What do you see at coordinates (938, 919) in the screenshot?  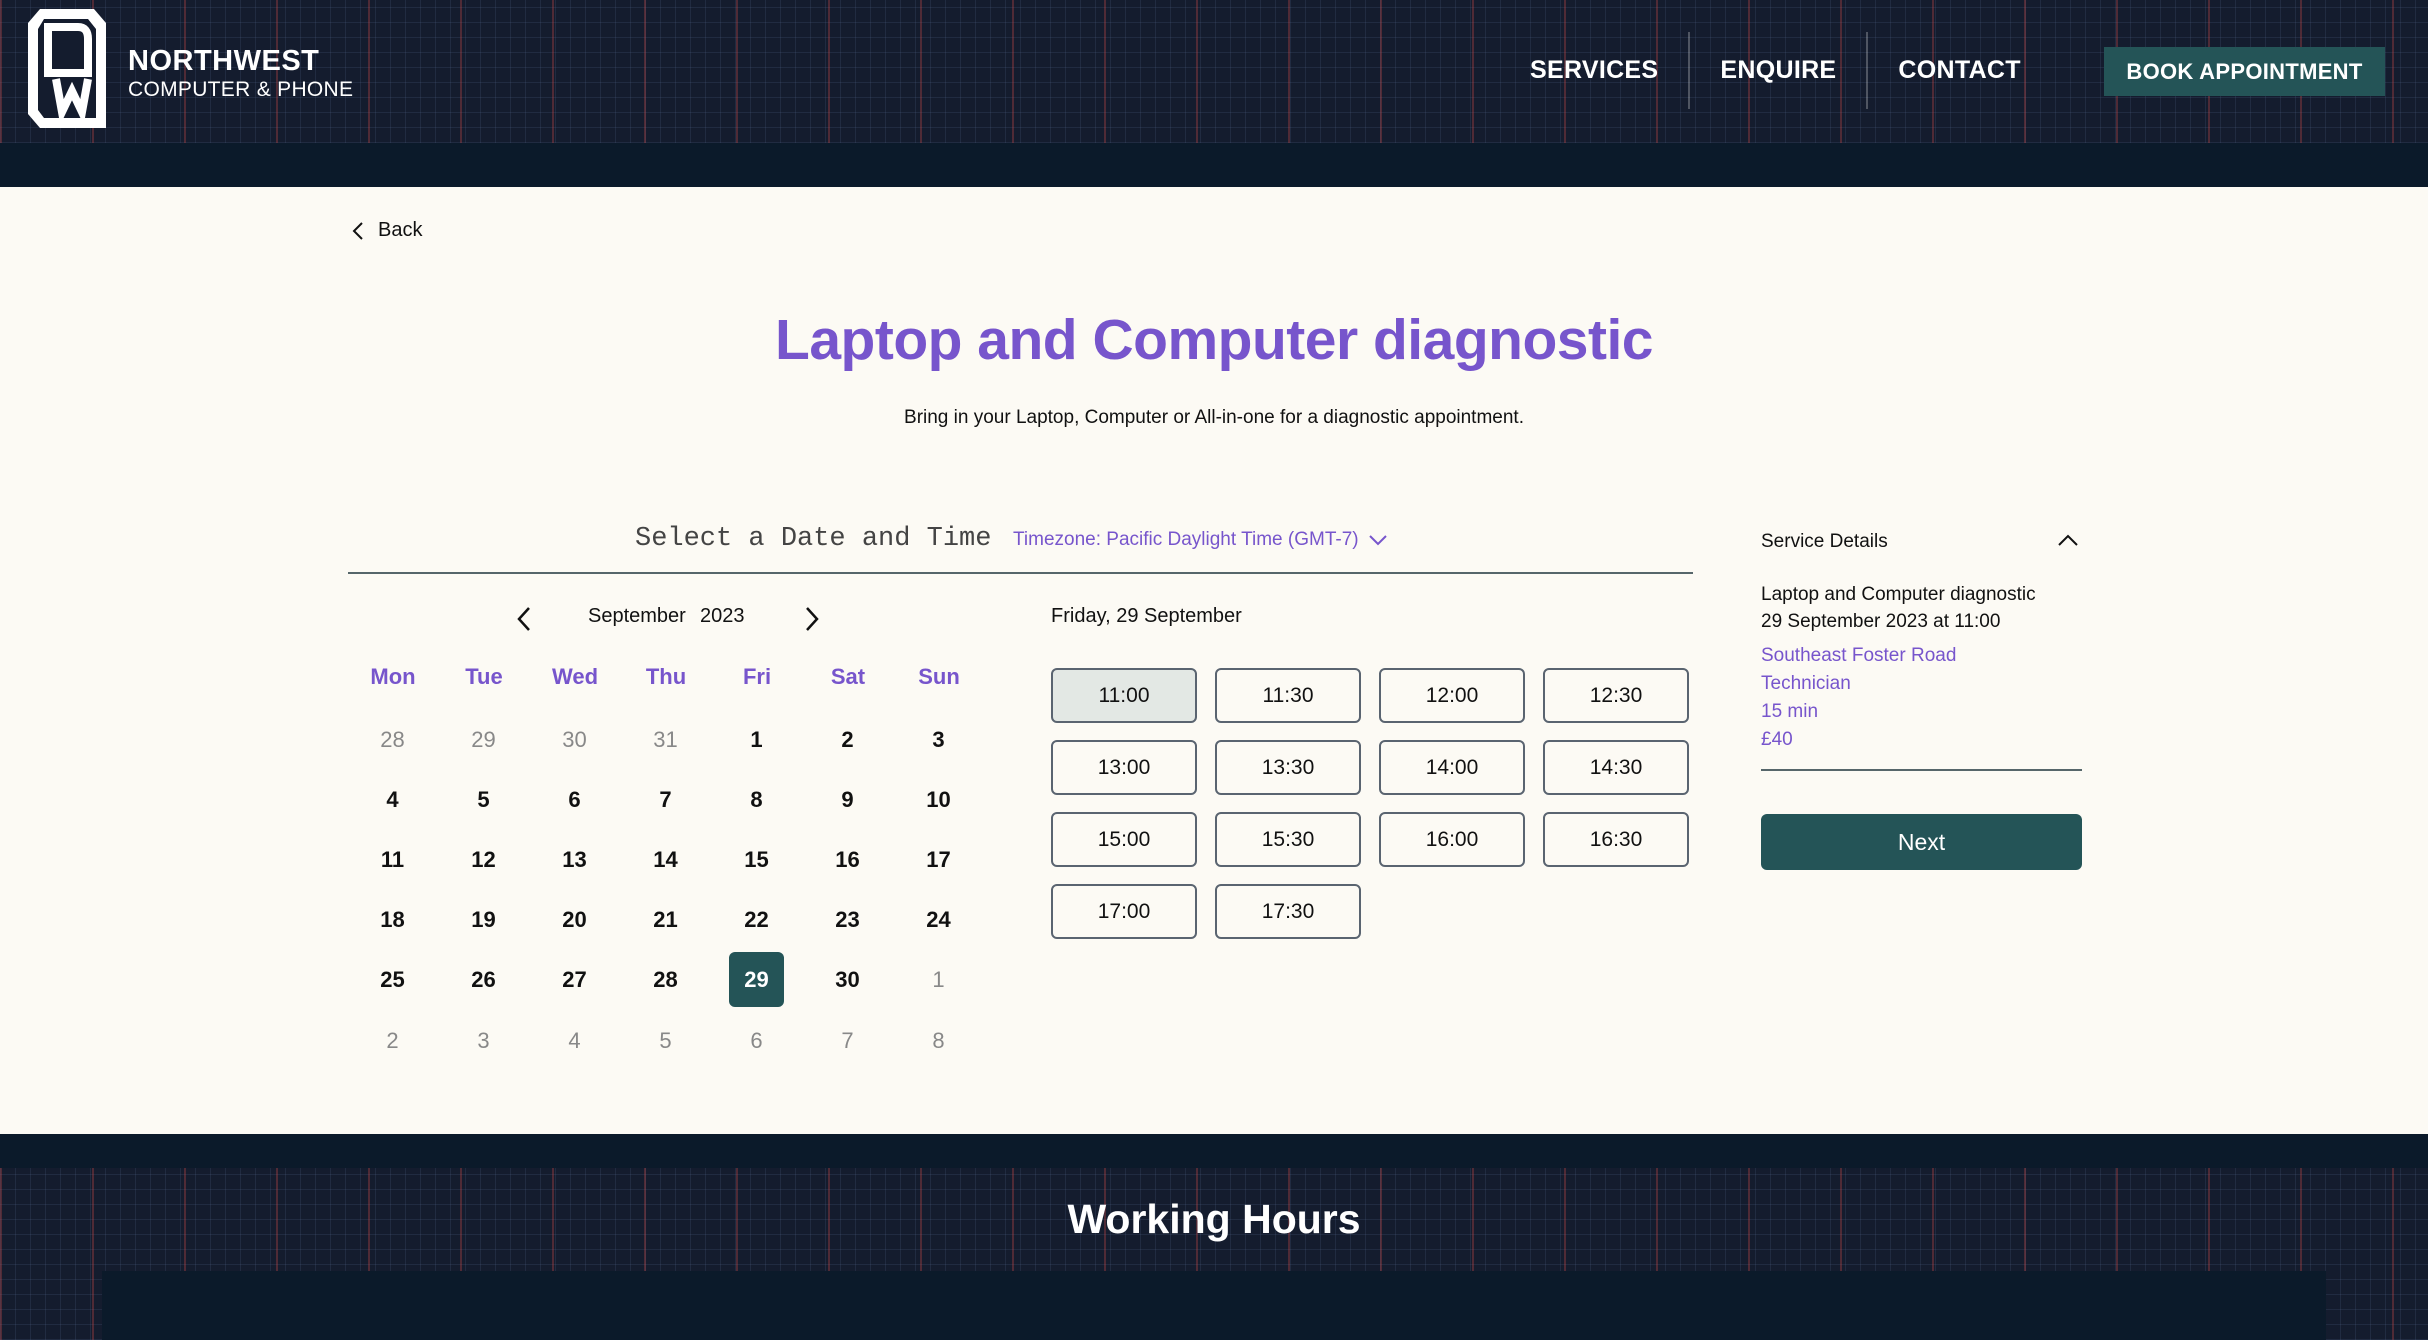 I see `calendar-day: 24` at bounding box center [938, 919].